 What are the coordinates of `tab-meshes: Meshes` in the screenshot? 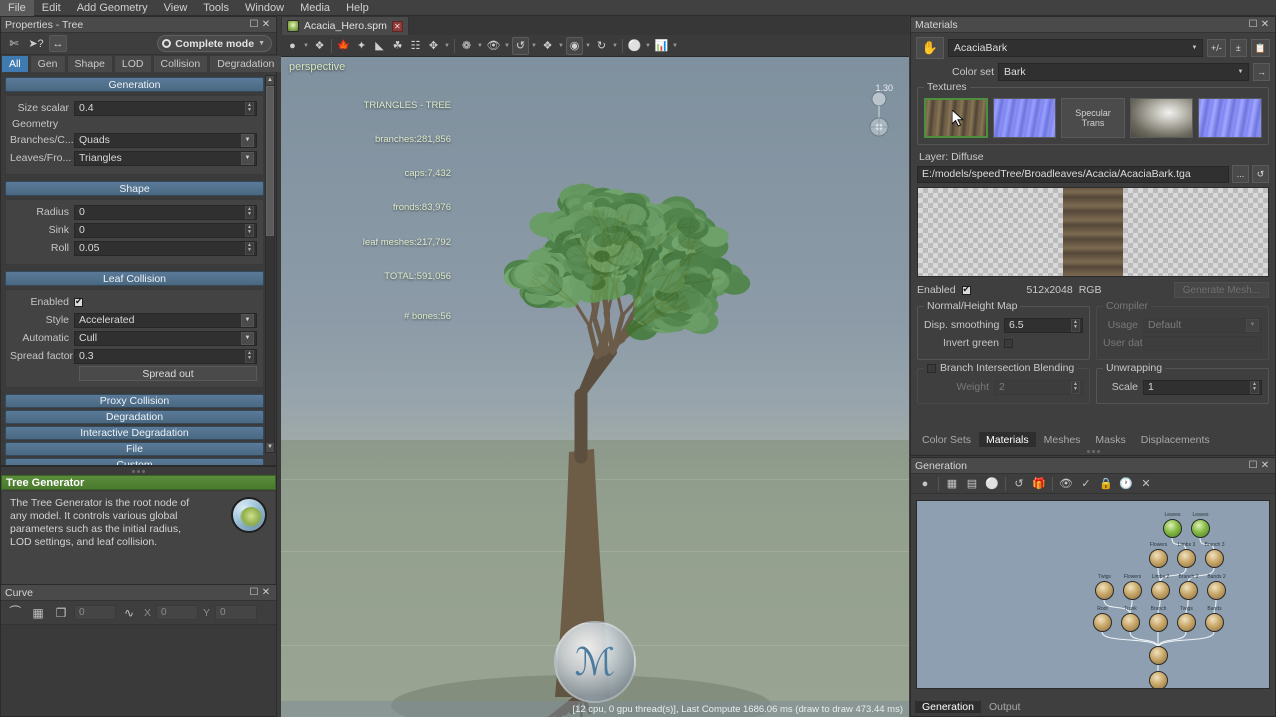 It's located at (1062, 439).